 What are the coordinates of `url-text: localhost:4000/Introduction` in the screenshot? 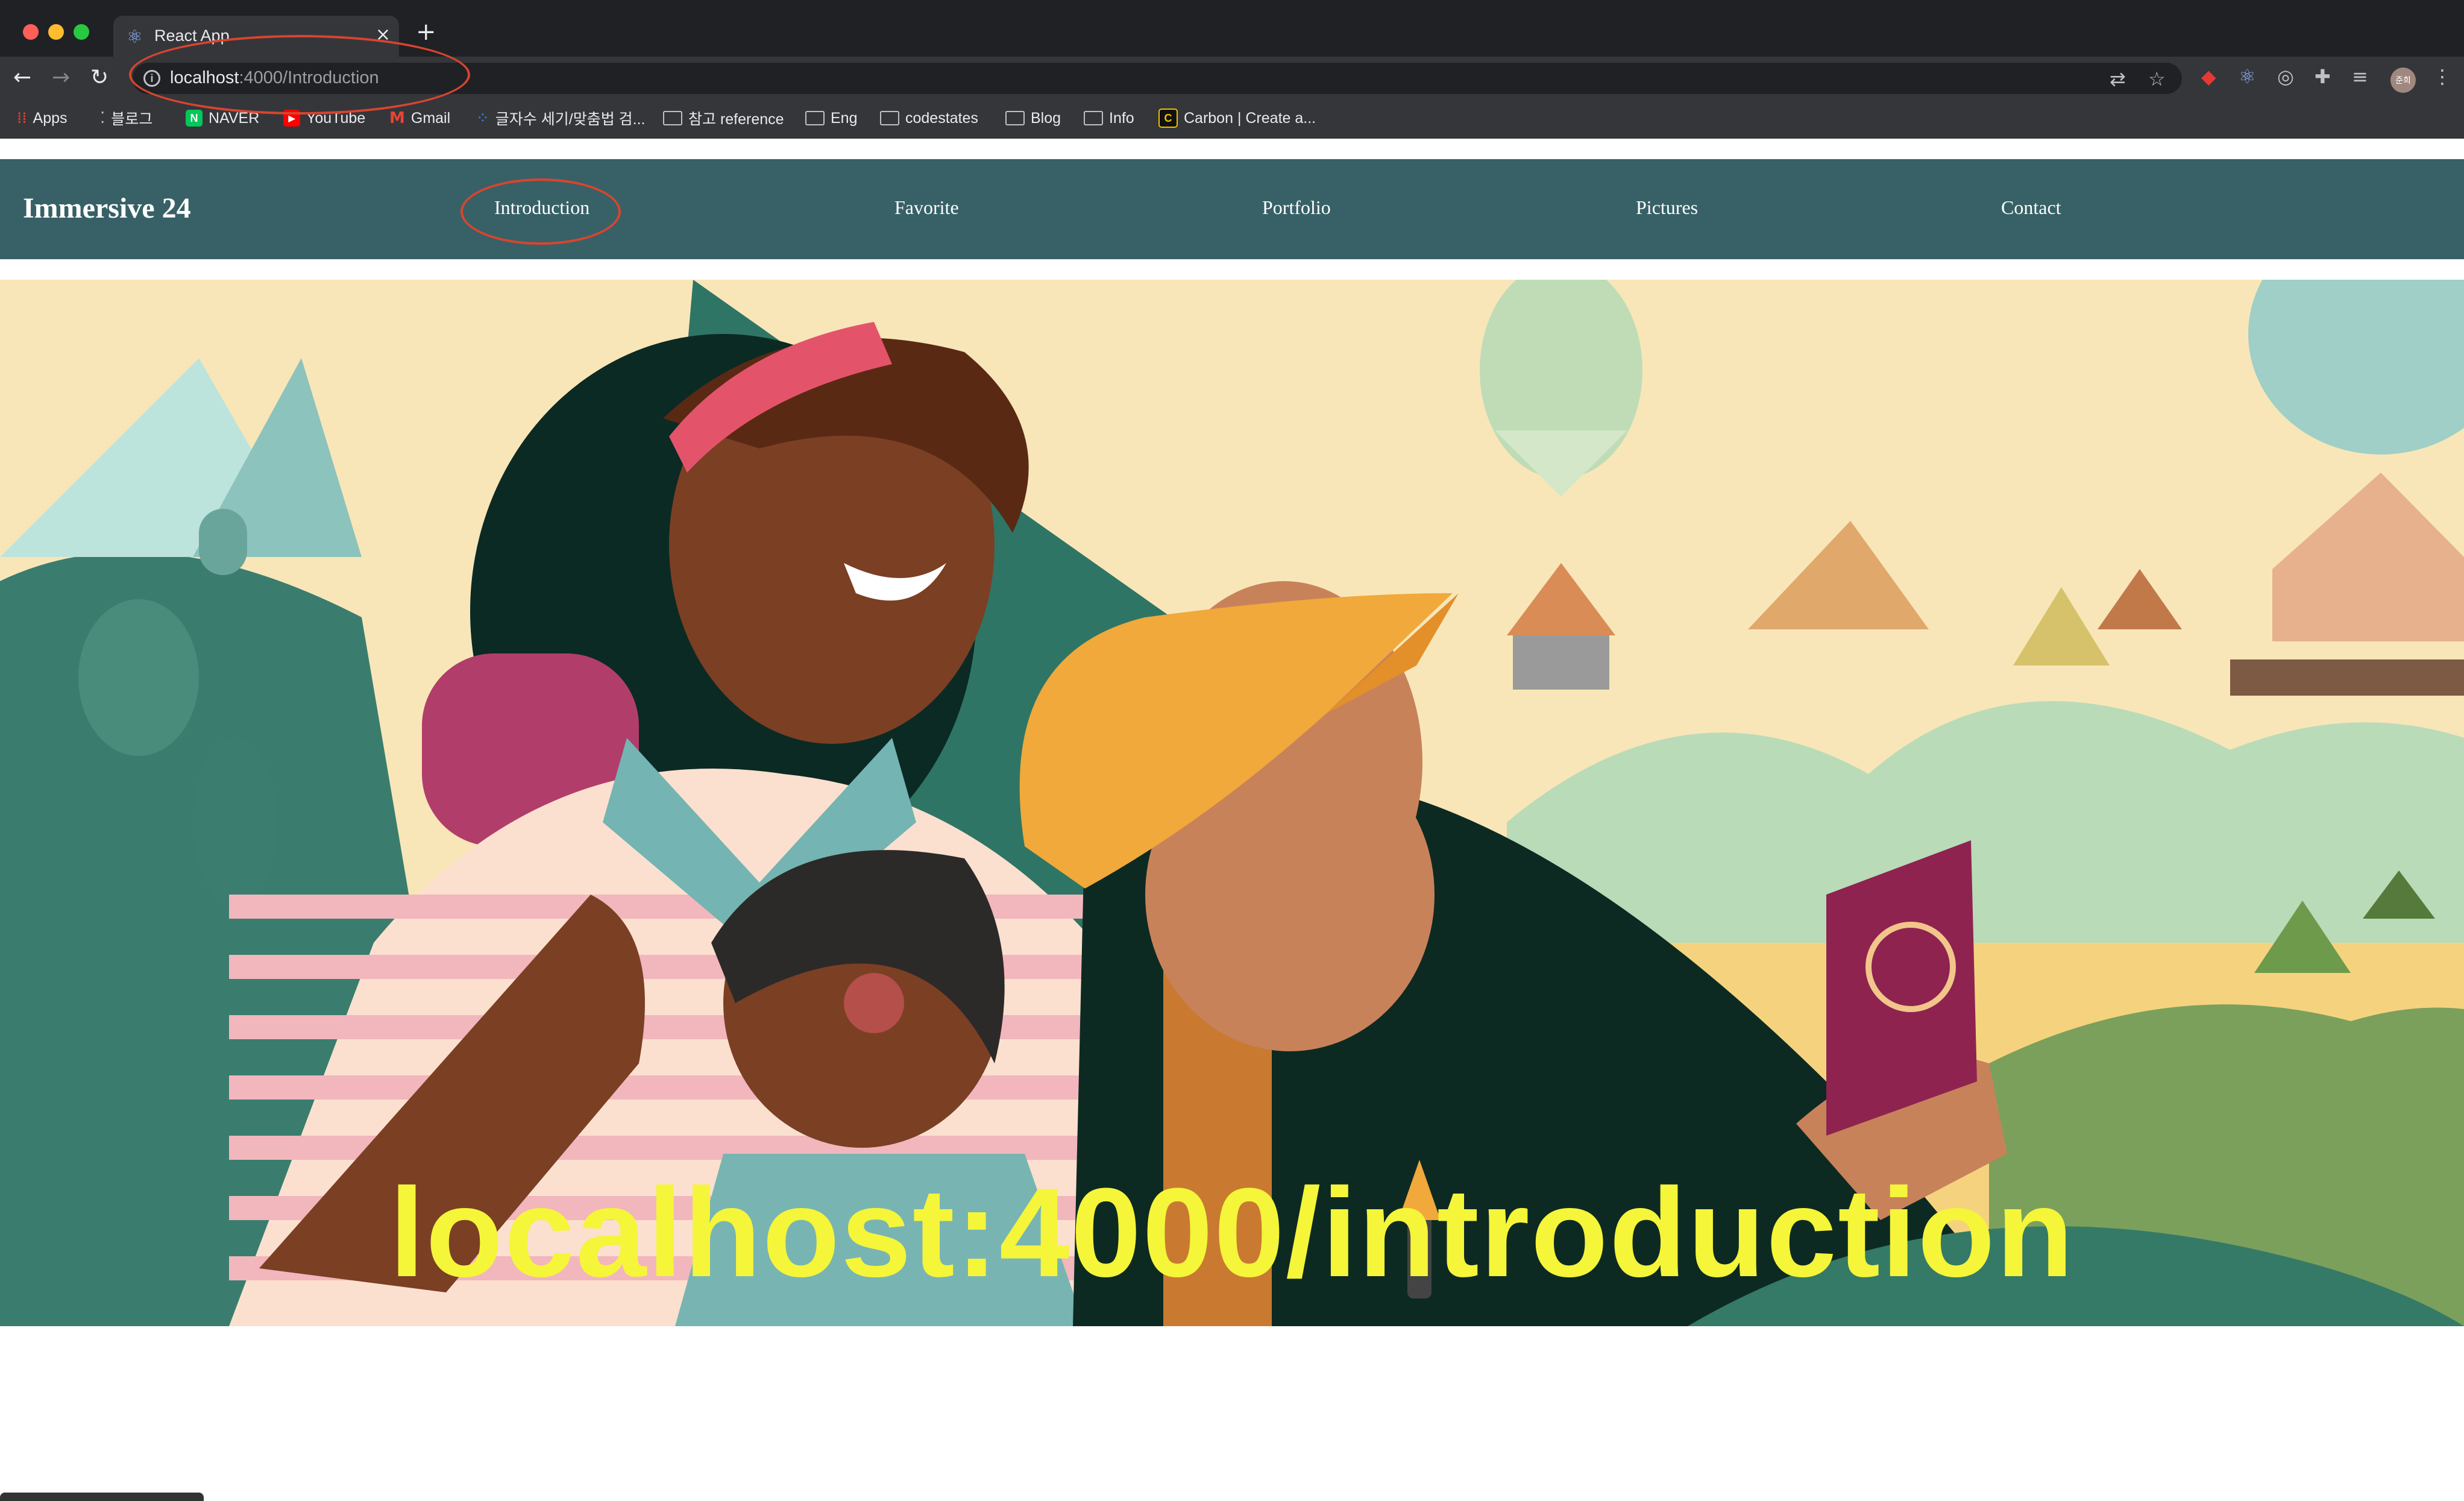 It's located at (274, 78).